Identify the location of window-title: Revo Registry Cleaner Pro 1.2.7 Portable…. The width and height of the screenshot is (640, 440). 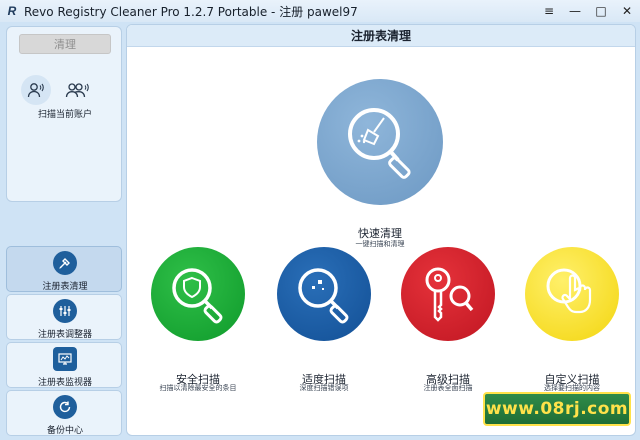
(191, 11).